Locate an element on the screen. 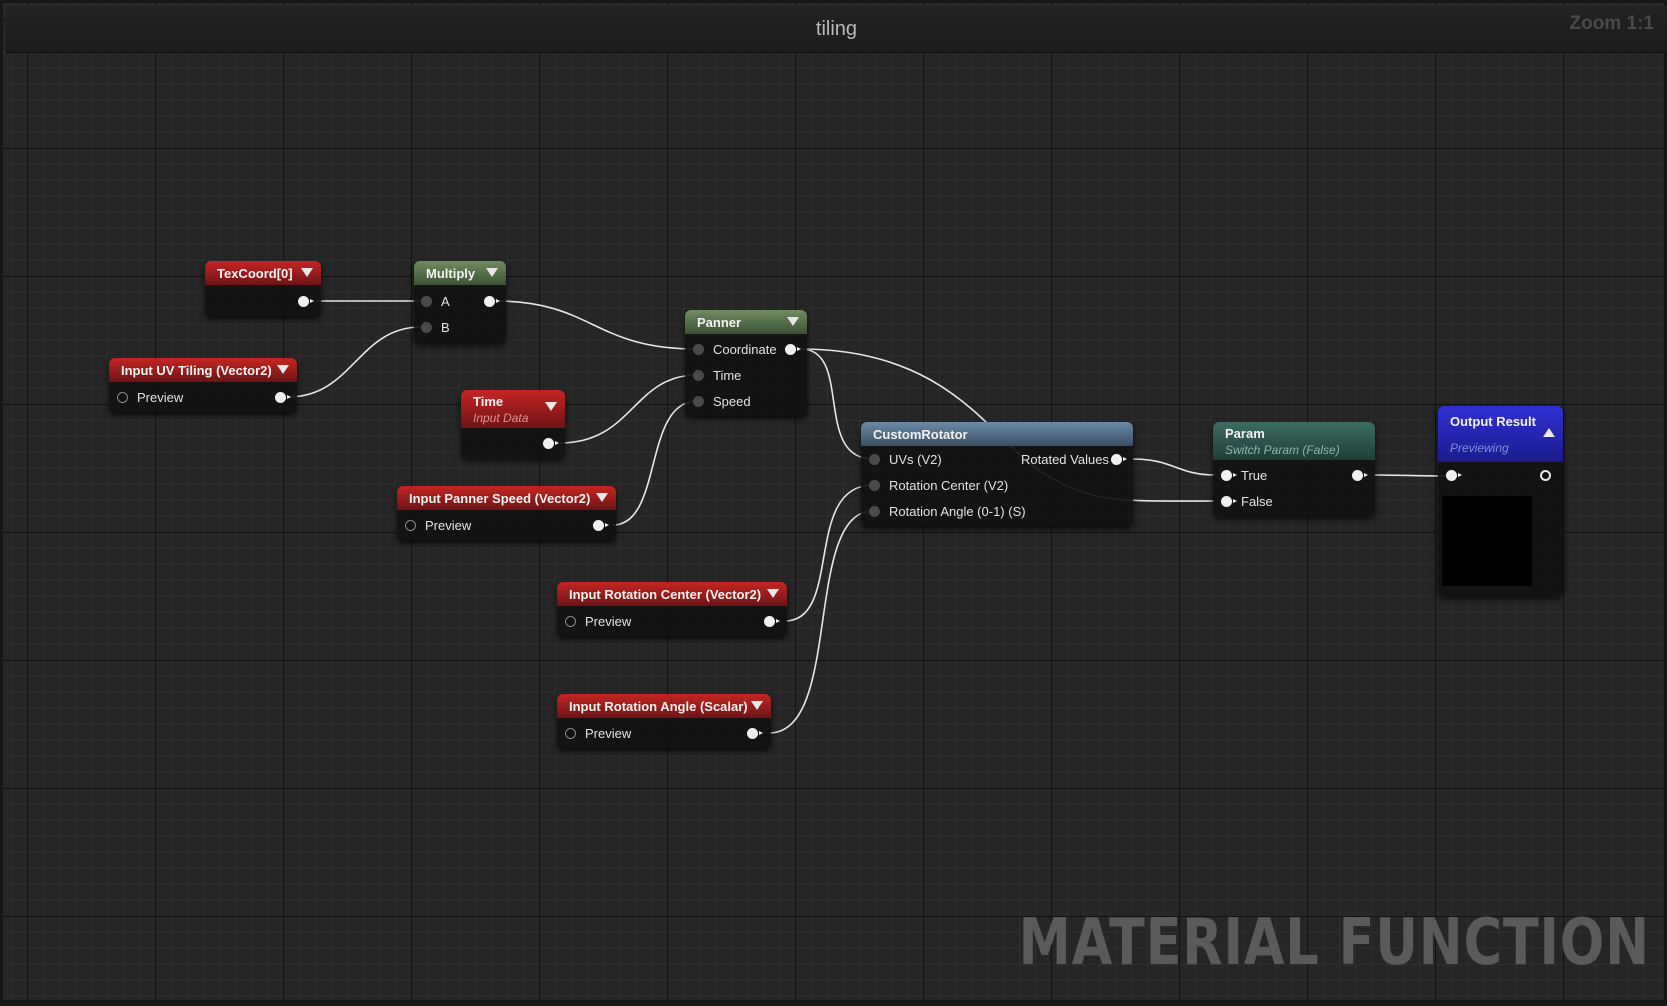  node-header: Input Rotation Angle (Scalar) is located at coordinates (664, 706).